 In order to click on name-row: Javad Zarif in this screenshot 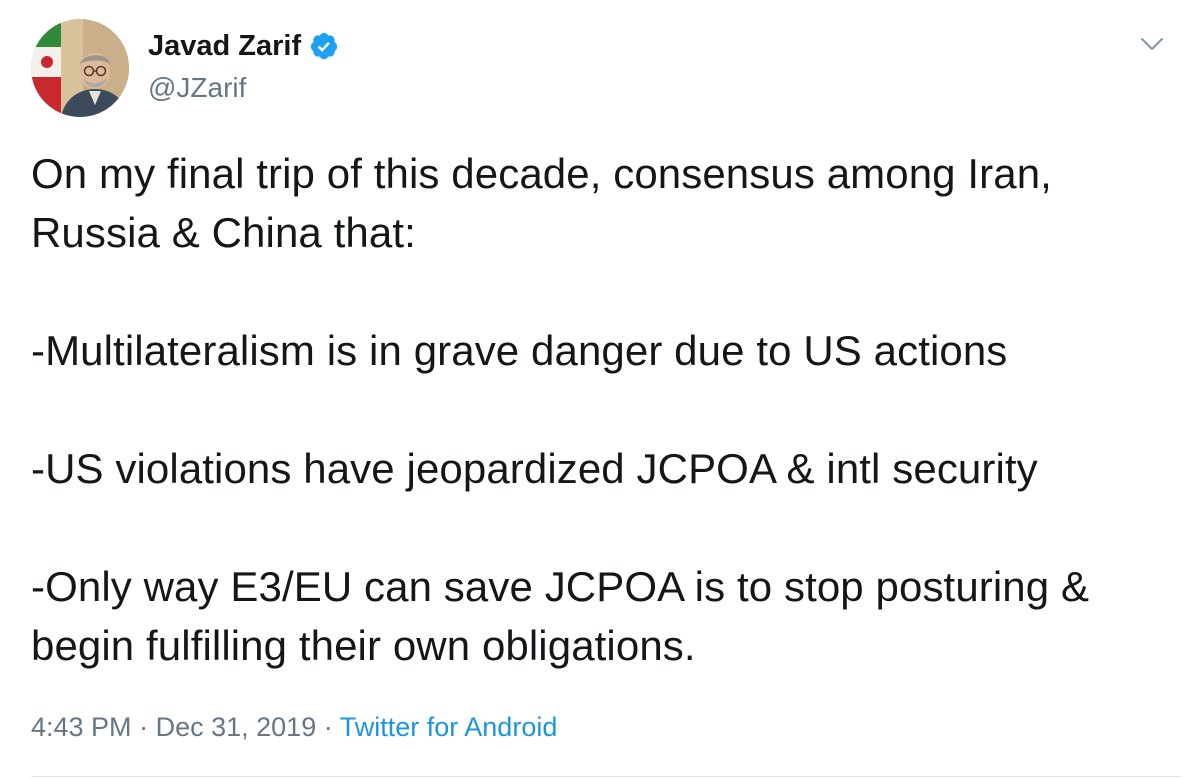, I will do `click(243, 46)`.